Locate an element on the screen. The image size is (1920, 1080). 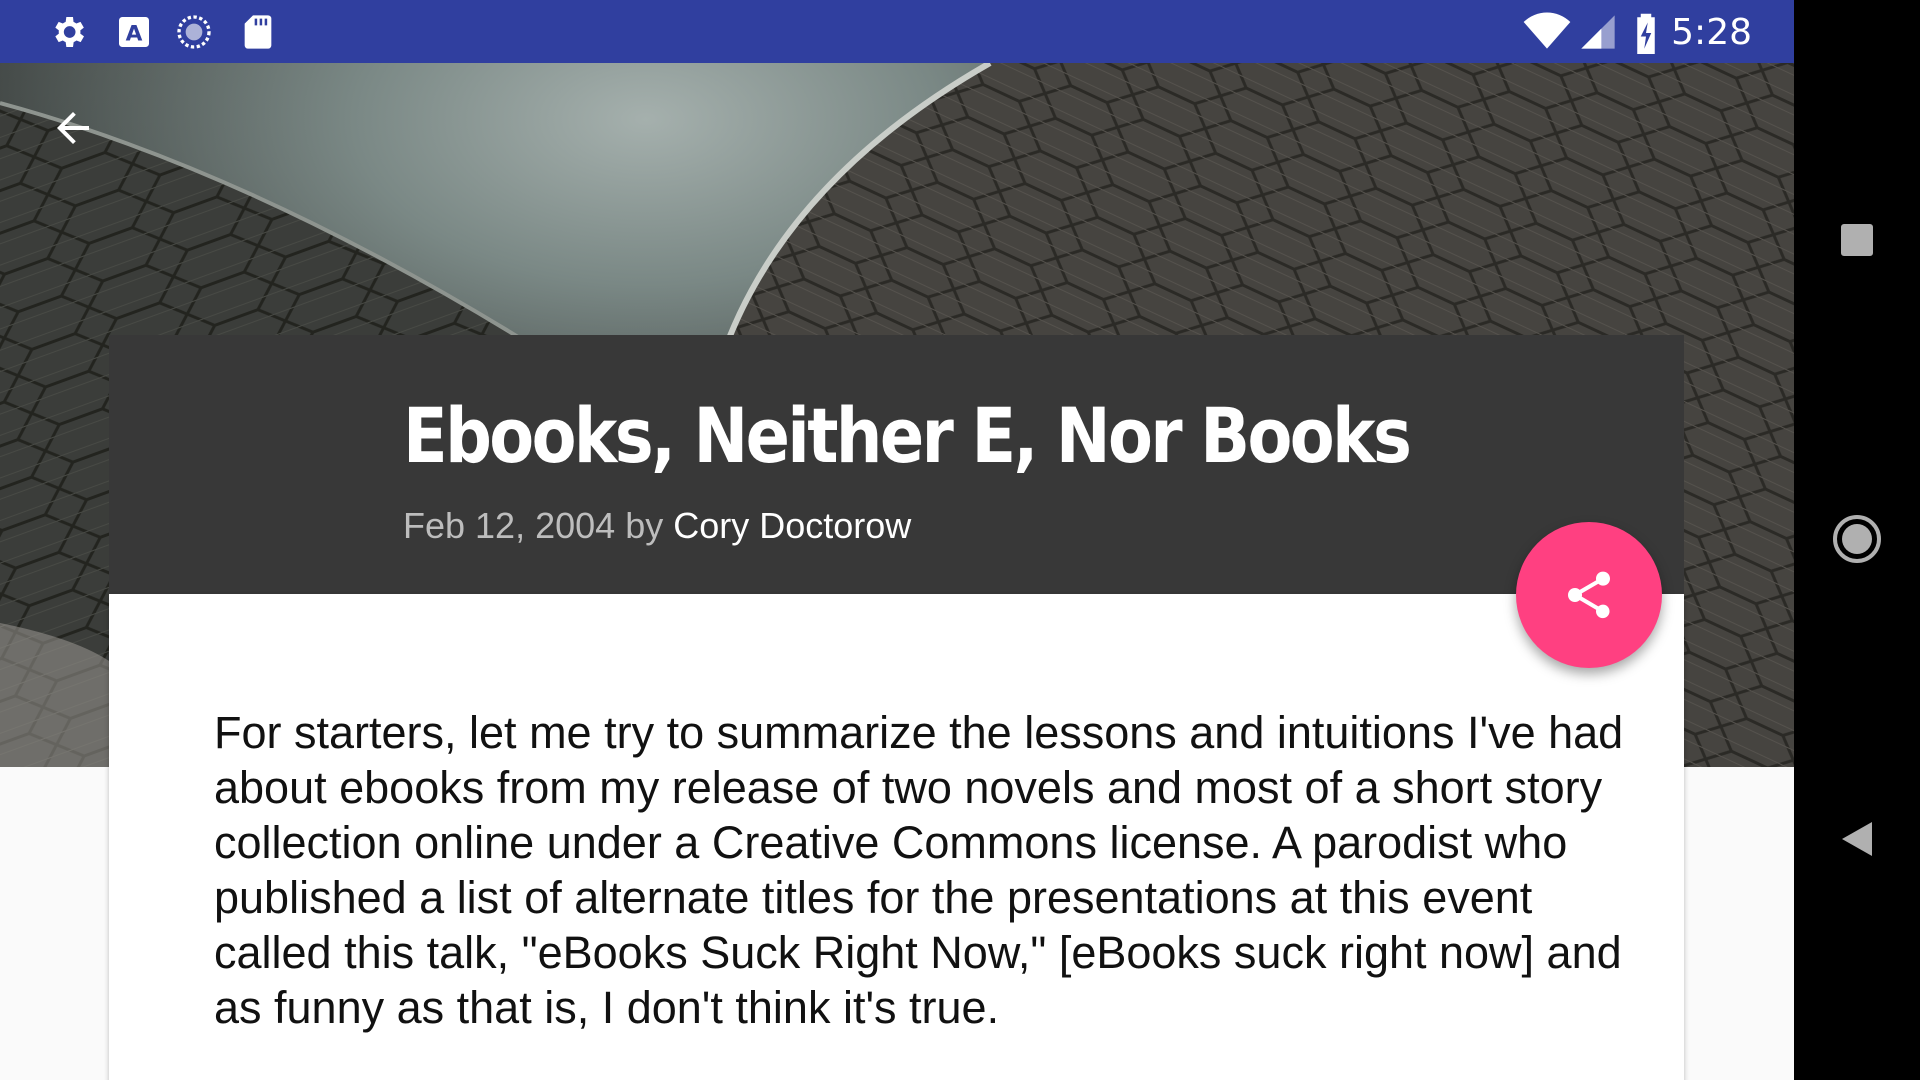
home-button is located at coordinates (1857, 539).